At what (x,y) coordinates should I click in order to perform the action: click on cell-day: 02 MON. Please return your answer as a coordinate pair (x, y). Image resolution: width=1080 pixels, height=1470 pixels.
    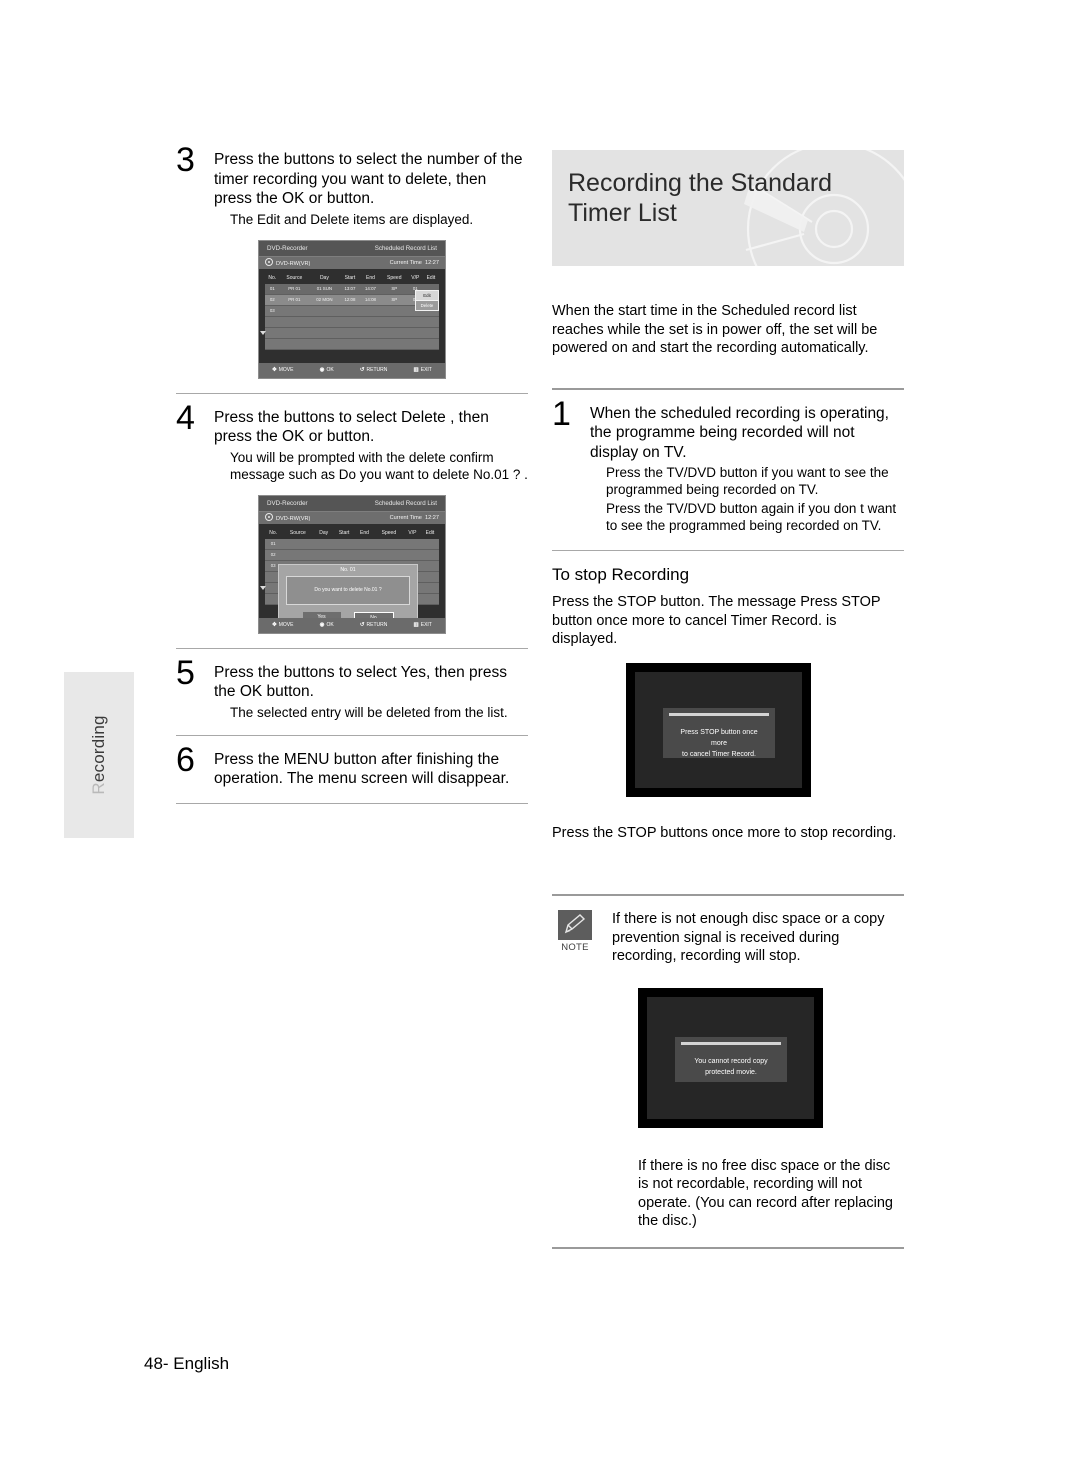
    Looking at the image, I should click on (324, 300).